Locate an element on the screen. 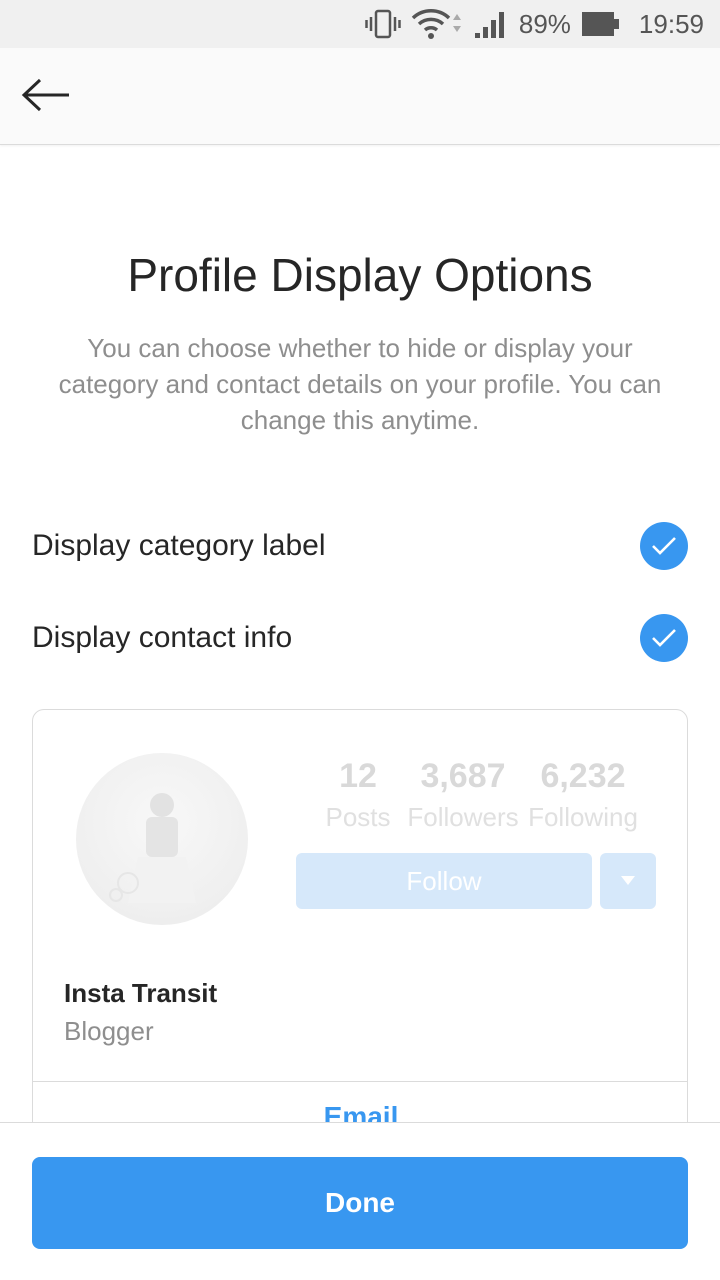 The height and width of the screenshot is (1280, 720). stat-label: Posts is located at coordinates (358, 817).